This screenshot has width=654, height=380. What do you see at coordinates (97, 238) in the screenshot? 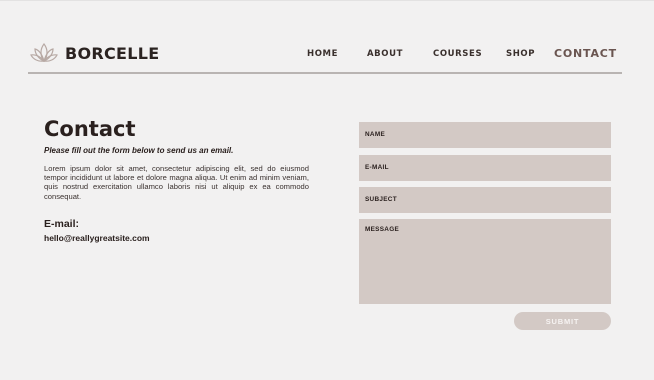
I see `email-address-link: hello@reallygreatsite.com` at bounding box center [97, 238].